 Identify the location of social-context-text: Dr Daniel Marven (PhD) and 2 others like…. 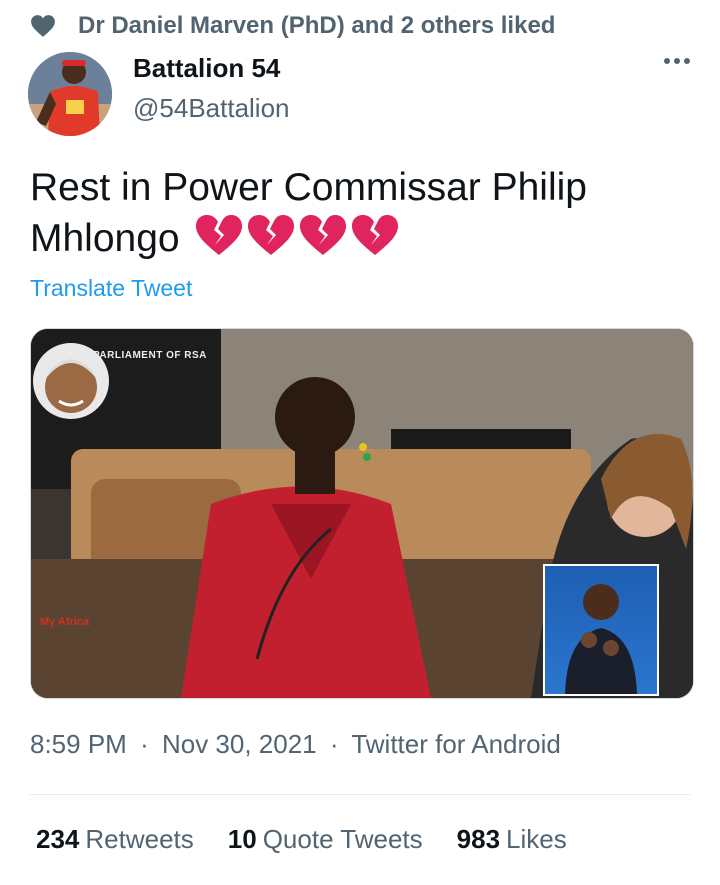
(317, 25).